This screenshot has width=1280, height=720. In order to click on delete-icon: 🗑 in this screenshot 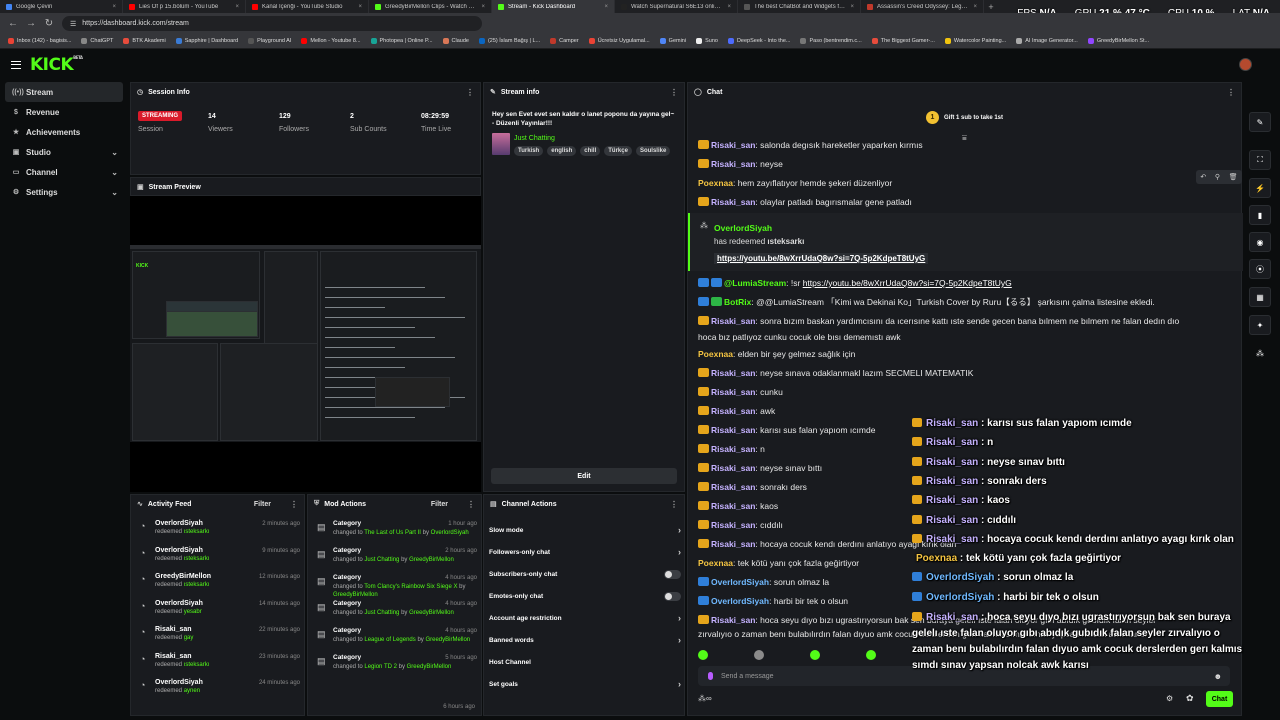, I will do `click(1233, 177)`.